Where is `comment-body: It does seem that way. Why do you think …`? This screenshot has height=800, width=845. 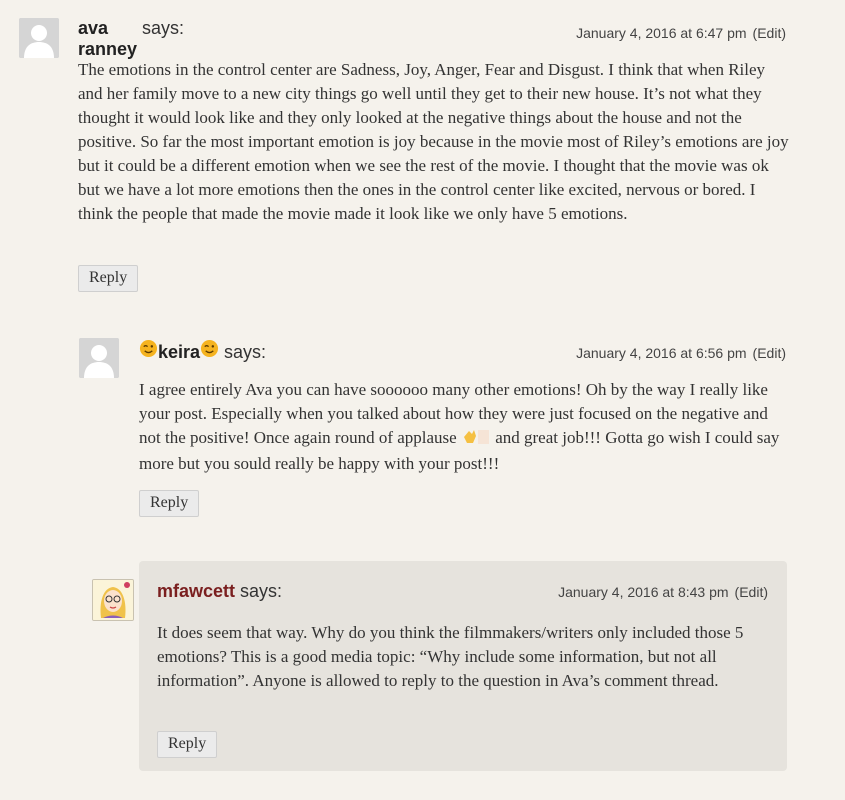 comment-body: It does seem that way. Why do you think … is located at coordinates (462, 657).